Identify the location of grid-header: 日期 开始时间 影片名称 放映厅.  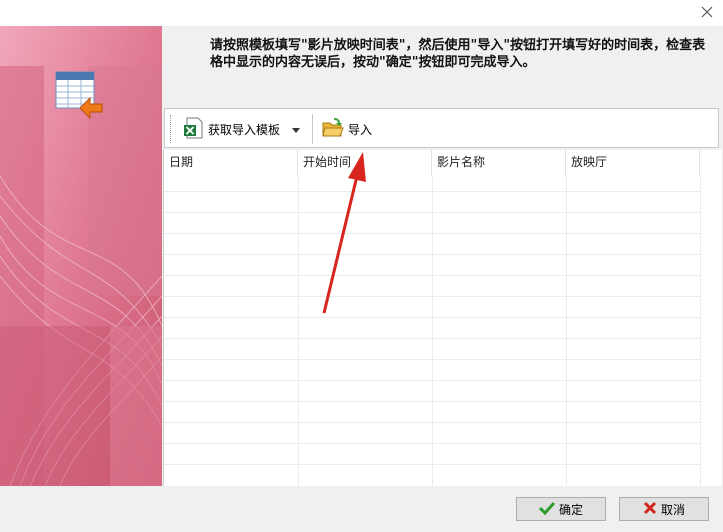
(443, 163).